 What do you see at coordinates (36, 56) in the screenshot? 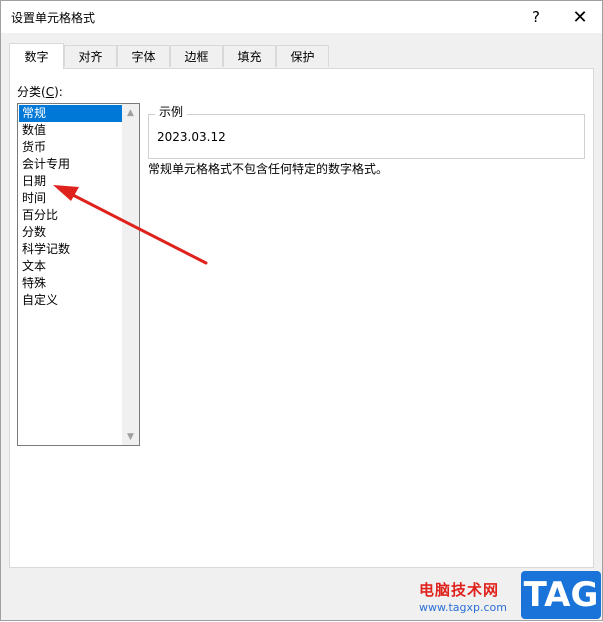
I see `tab-number: 数字` at bounding box center [36, 56].